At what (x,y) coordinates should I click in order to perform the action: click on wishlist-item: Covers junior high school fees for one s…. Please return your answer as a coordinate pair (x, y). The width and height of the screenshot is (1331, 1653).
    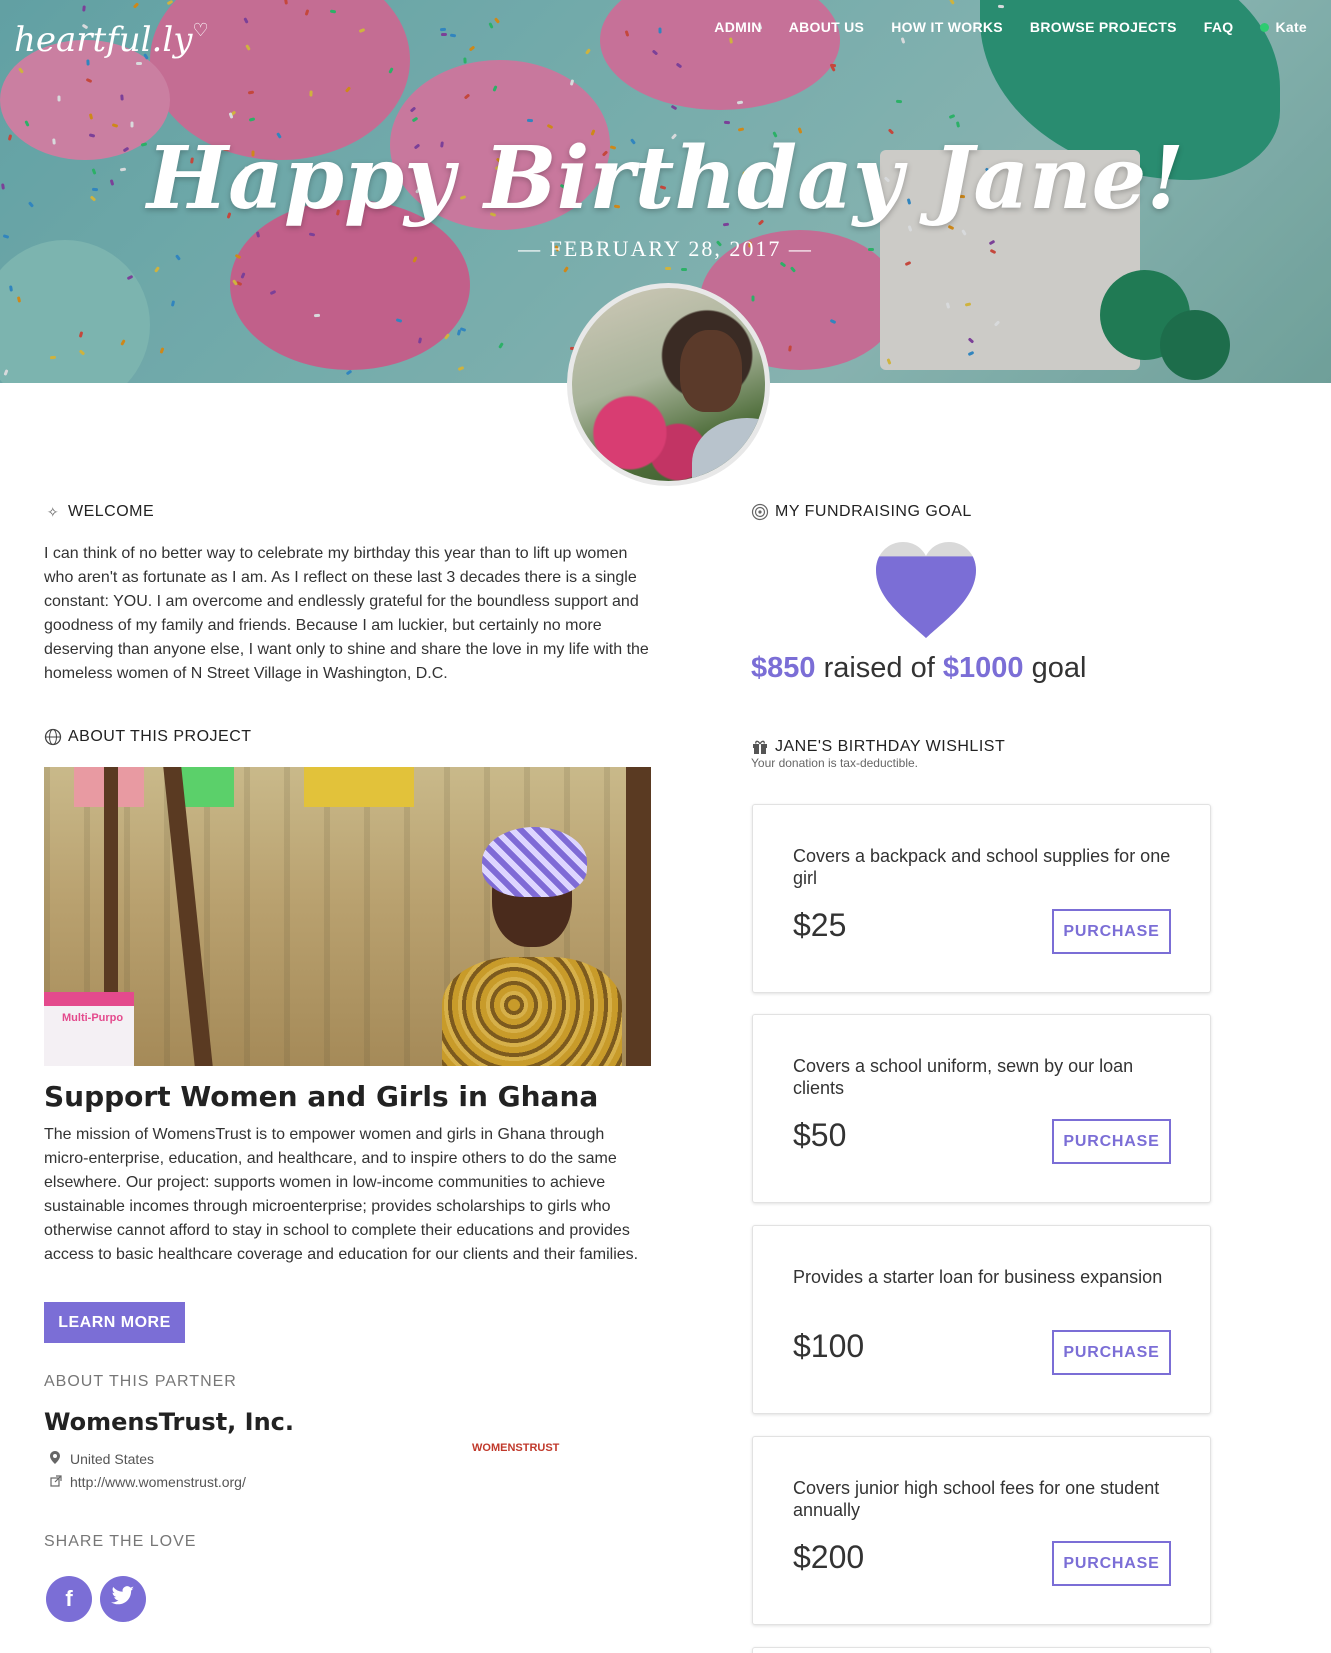
    Looking at the image, I should click on (981, 1530).